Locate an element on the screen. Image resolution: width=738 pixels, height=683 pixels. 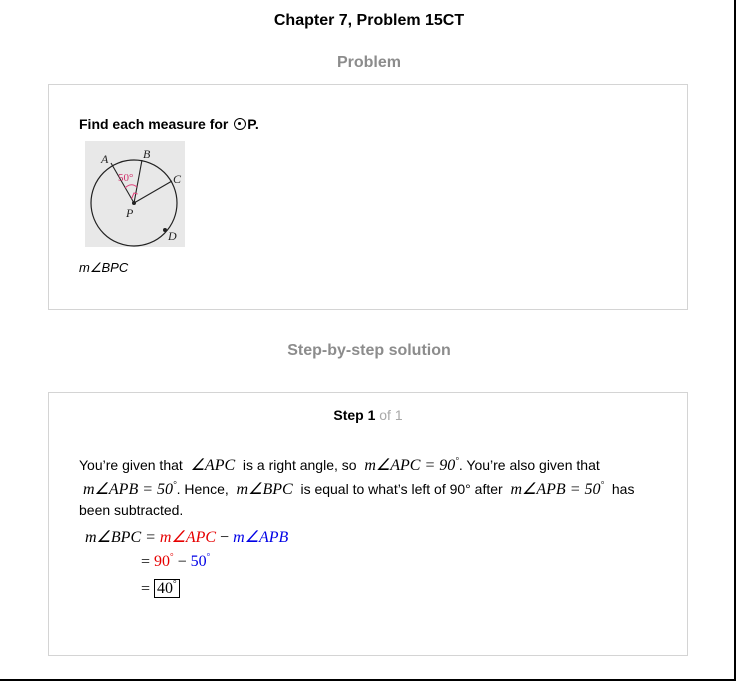
circle-figure: A B C D P 50° is located at coordinates (135, 194).